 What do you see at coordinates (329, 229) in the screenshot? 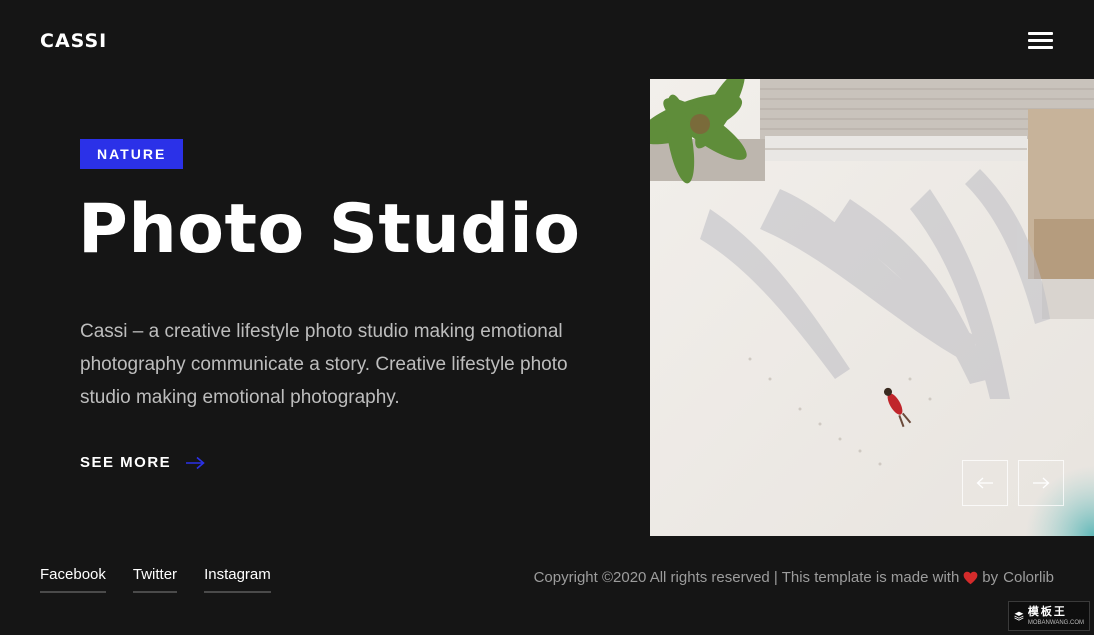
I see `hero-title: Photo Studio` at bounding box center [329, 229].